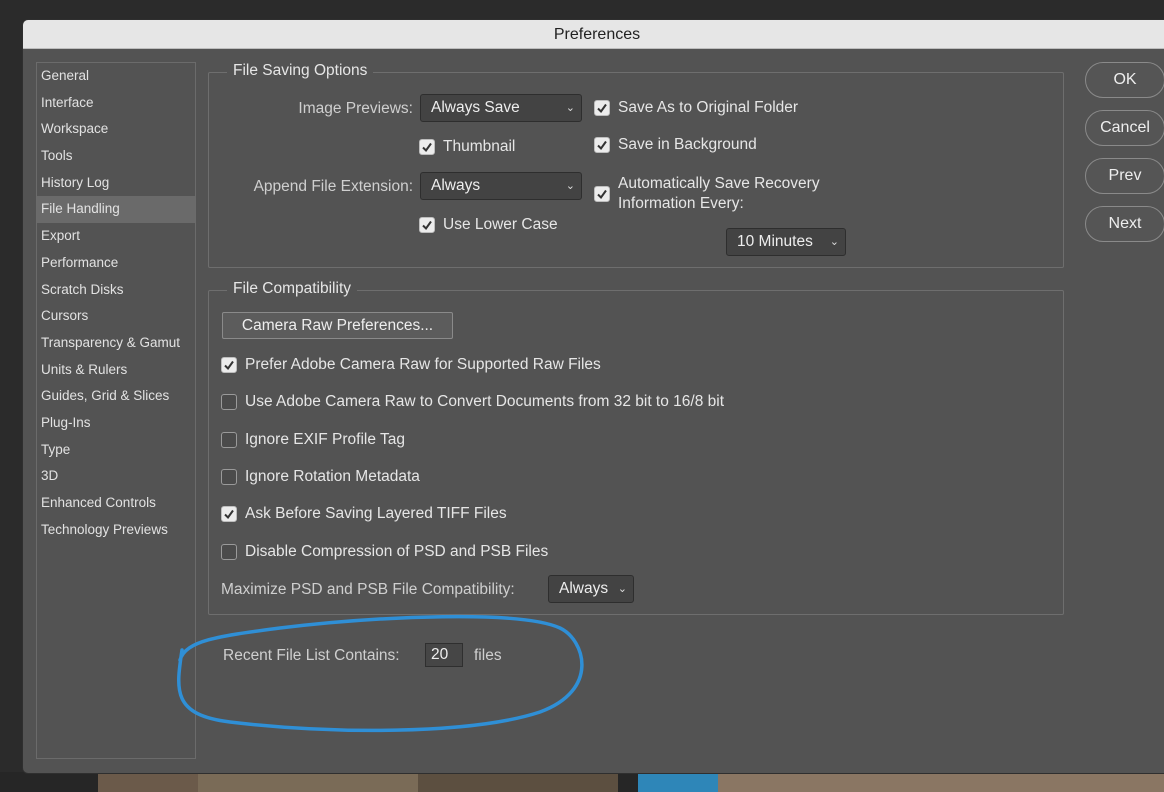 This screenshot has width=1164, height=792. Describe the element at coordinates (488, 655) in the screenshot. I see `recent-file-list-suffix: files` at that location.